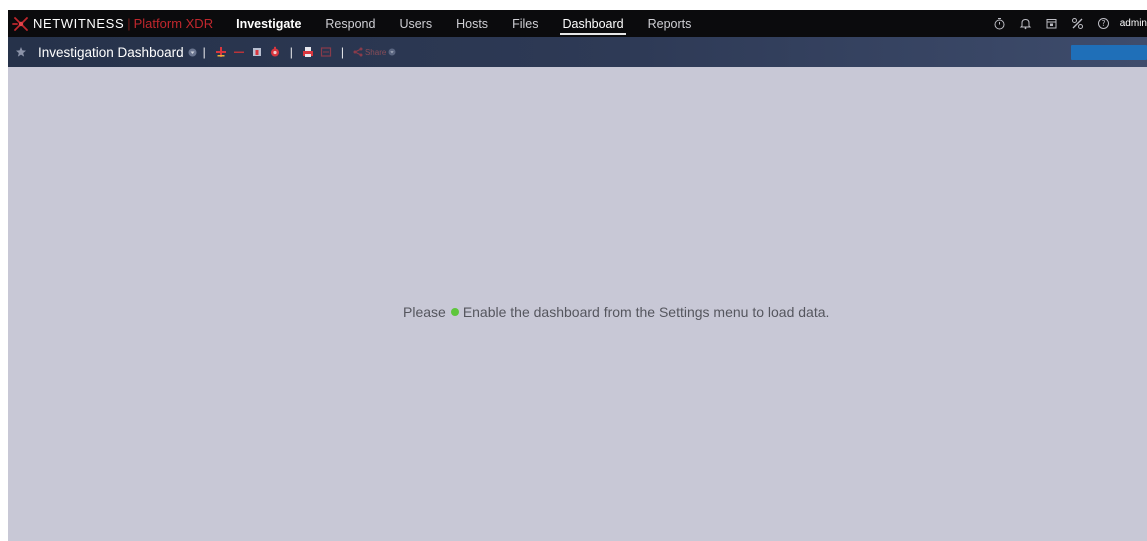 The image size is (1147, 541). What do you see at coordinates (525, 23) in the screenshot?
I see `nav-files: Files` at bounding box center [525, 23].